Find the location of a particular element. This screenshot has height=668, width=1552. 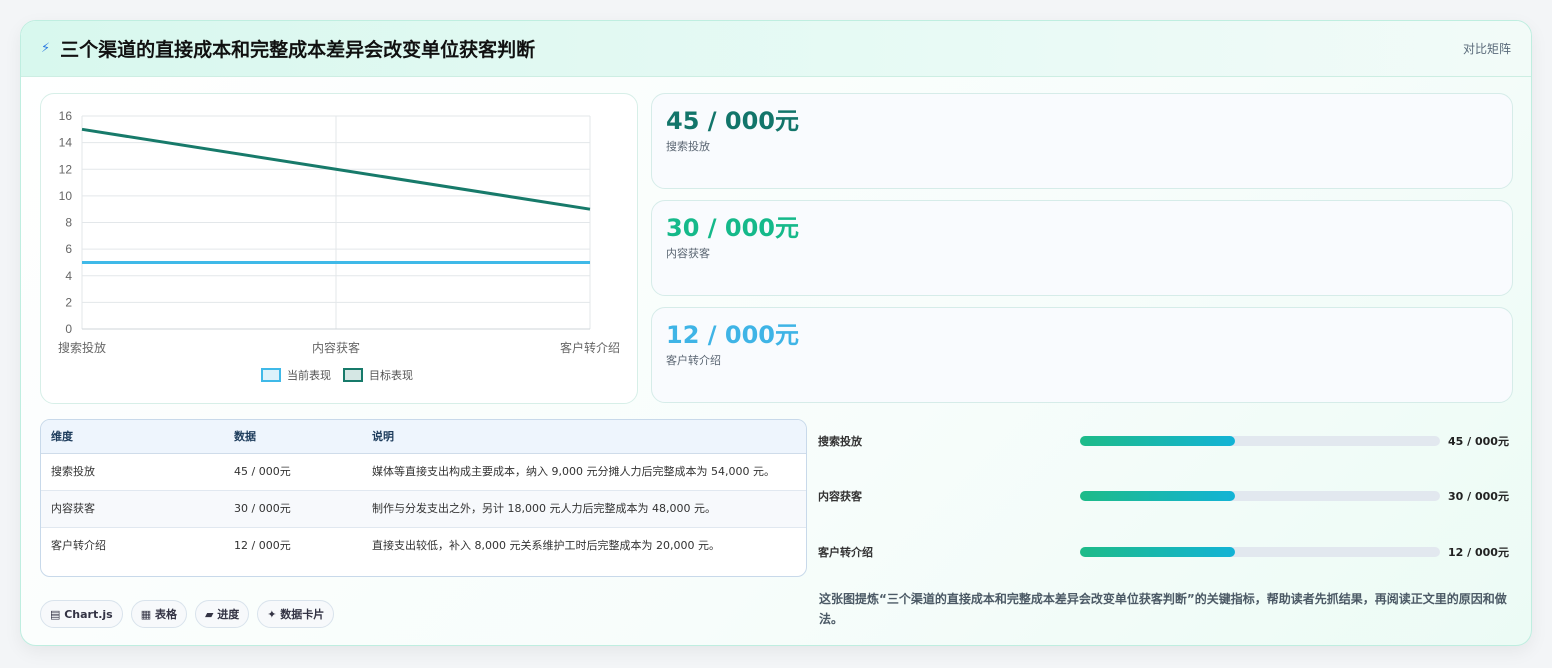

progress-row: 搜索投放 45 / 000元 is located at coordinates (1165, 441).